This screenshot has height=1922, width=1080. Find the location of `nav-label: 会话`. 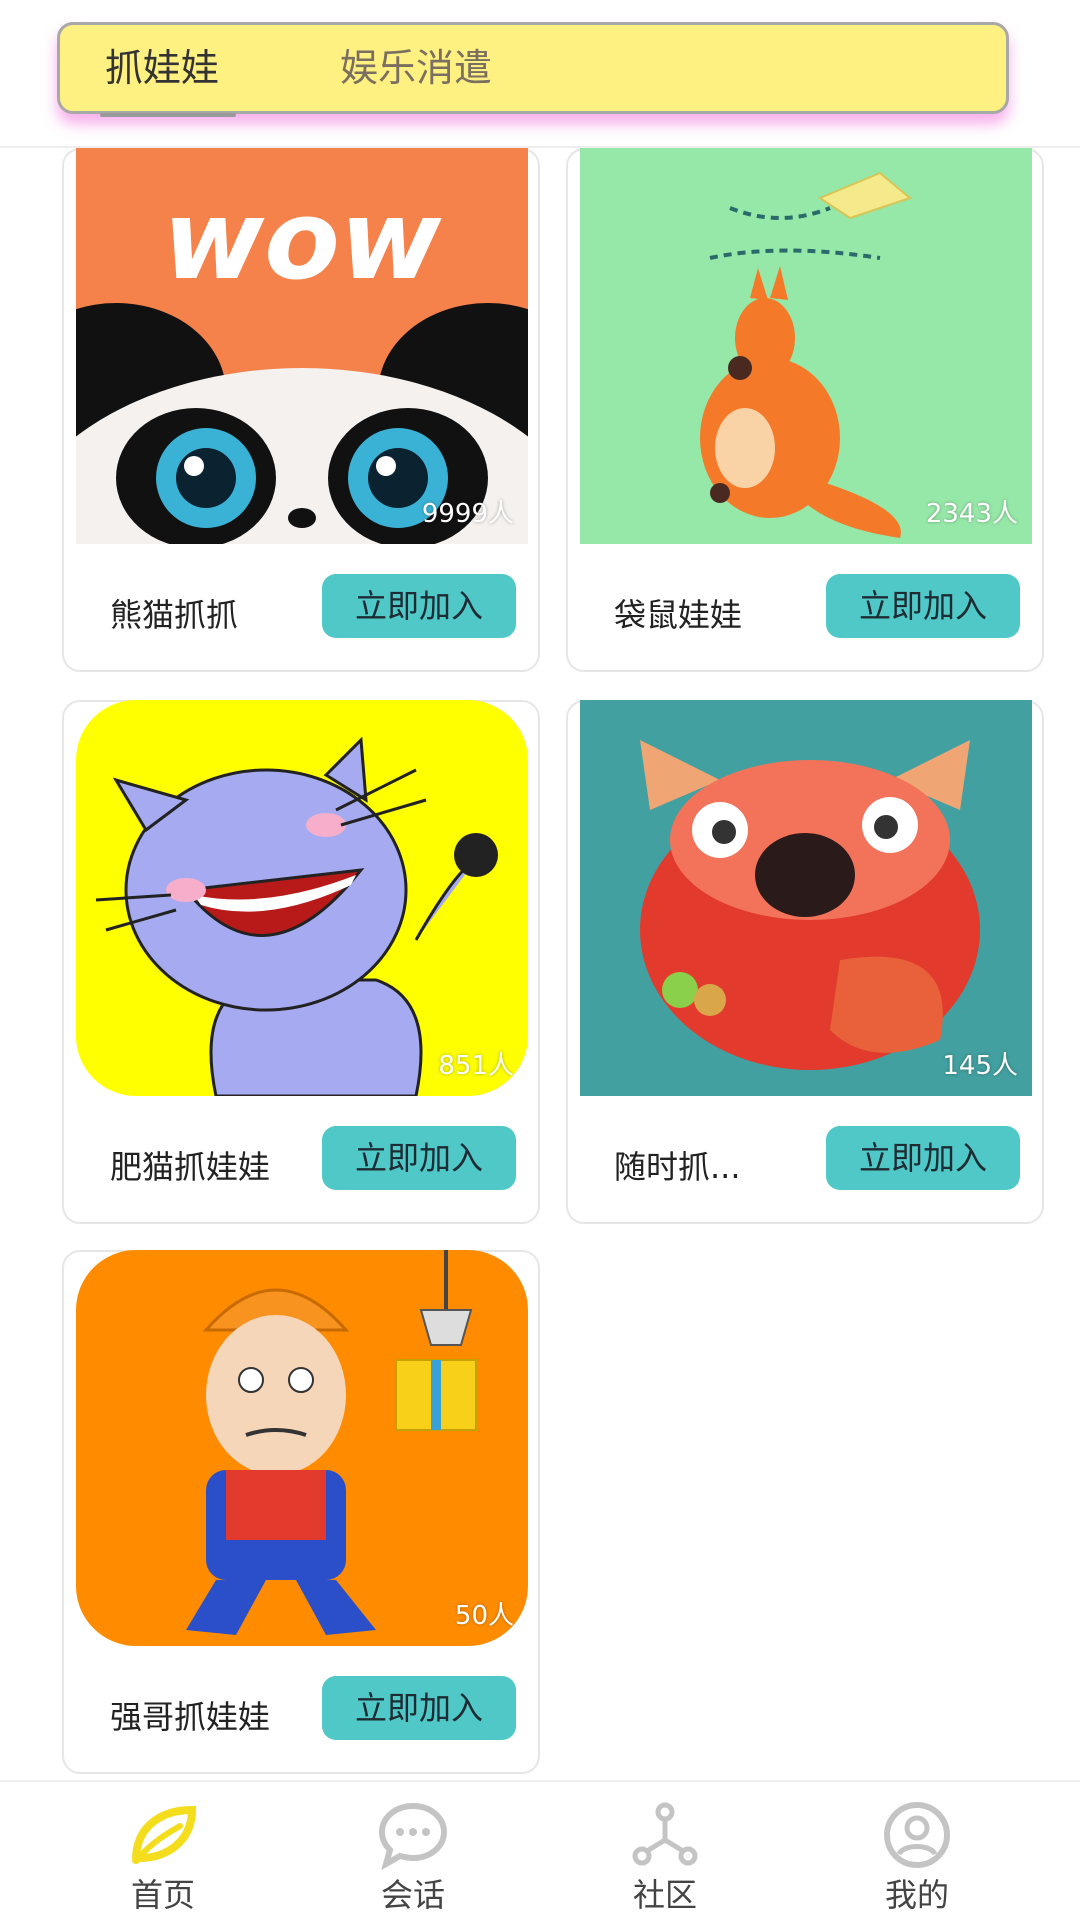

nav-label: 会话 is located at coordinates (412, 1895).